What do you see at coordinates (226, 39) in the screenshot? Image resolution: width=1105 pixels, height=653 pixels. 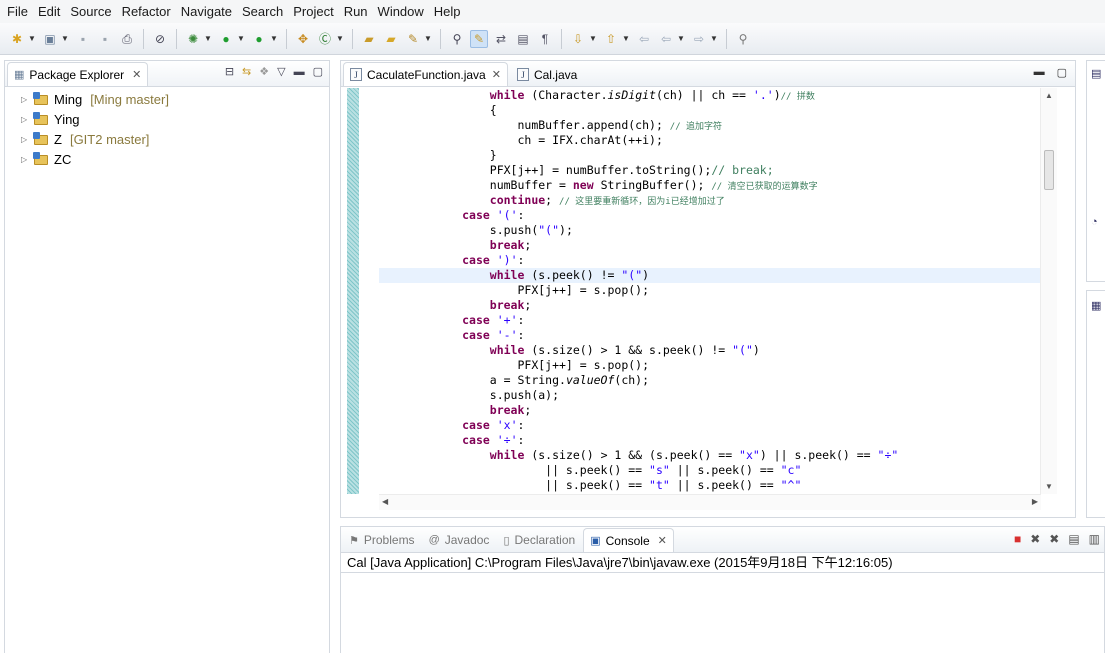 I see `run-icon: ●` at bounding box center [226, 39].